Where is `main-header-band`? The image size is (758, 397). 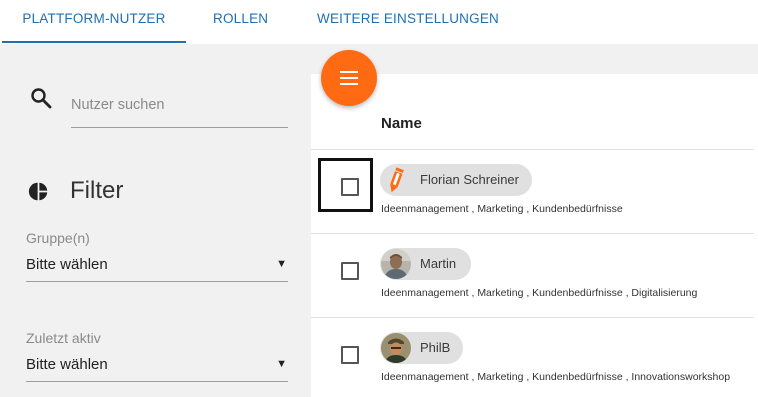 main-header-band is located at coordinates (534, 59).